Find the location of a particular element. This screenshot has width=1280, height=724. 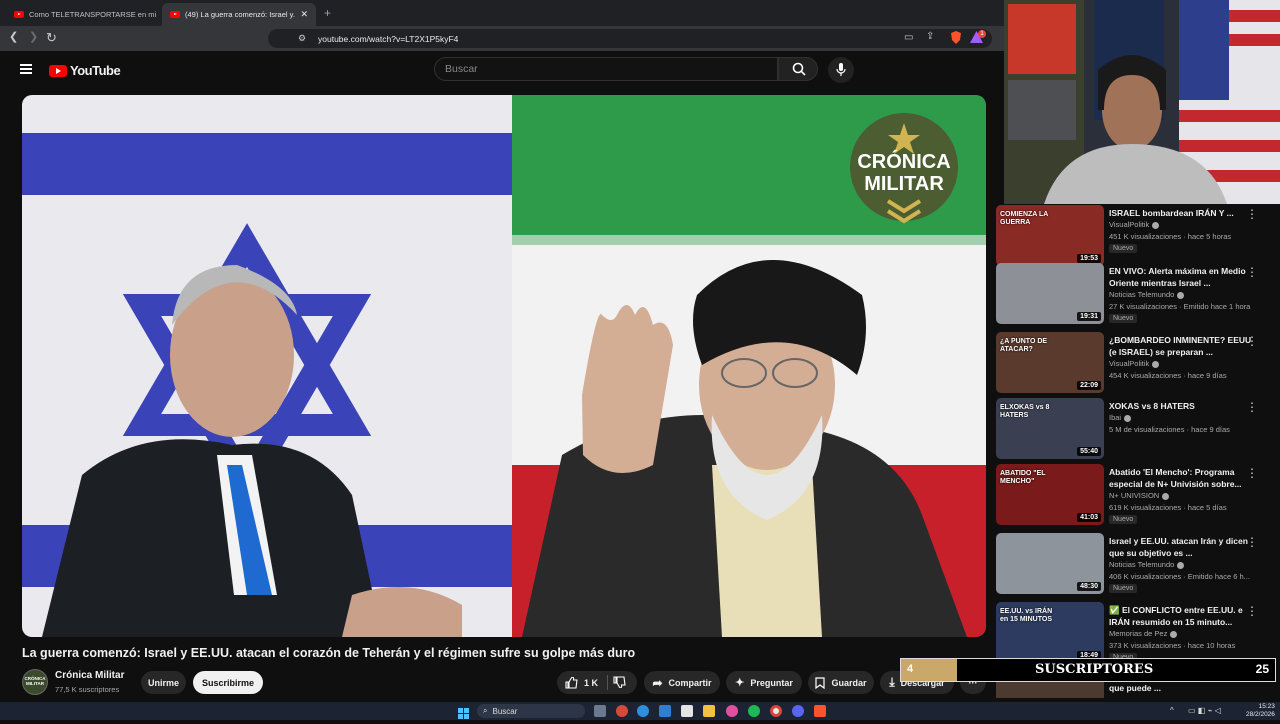

recommendation-thumbnail: EE.UU. vs IRÁN en 15 MINUTOS 18:49 is located at coordinates (1050, 632).